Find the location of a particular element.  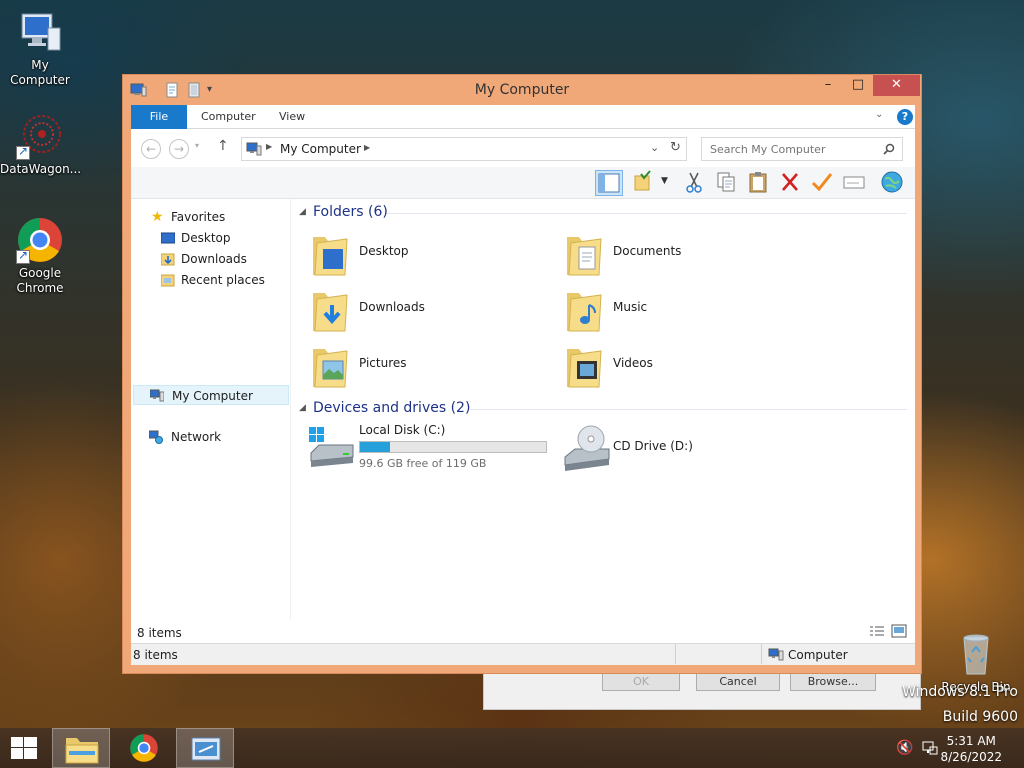

drive-d: CD Drive (D:) is located at coordinates (673, 447).